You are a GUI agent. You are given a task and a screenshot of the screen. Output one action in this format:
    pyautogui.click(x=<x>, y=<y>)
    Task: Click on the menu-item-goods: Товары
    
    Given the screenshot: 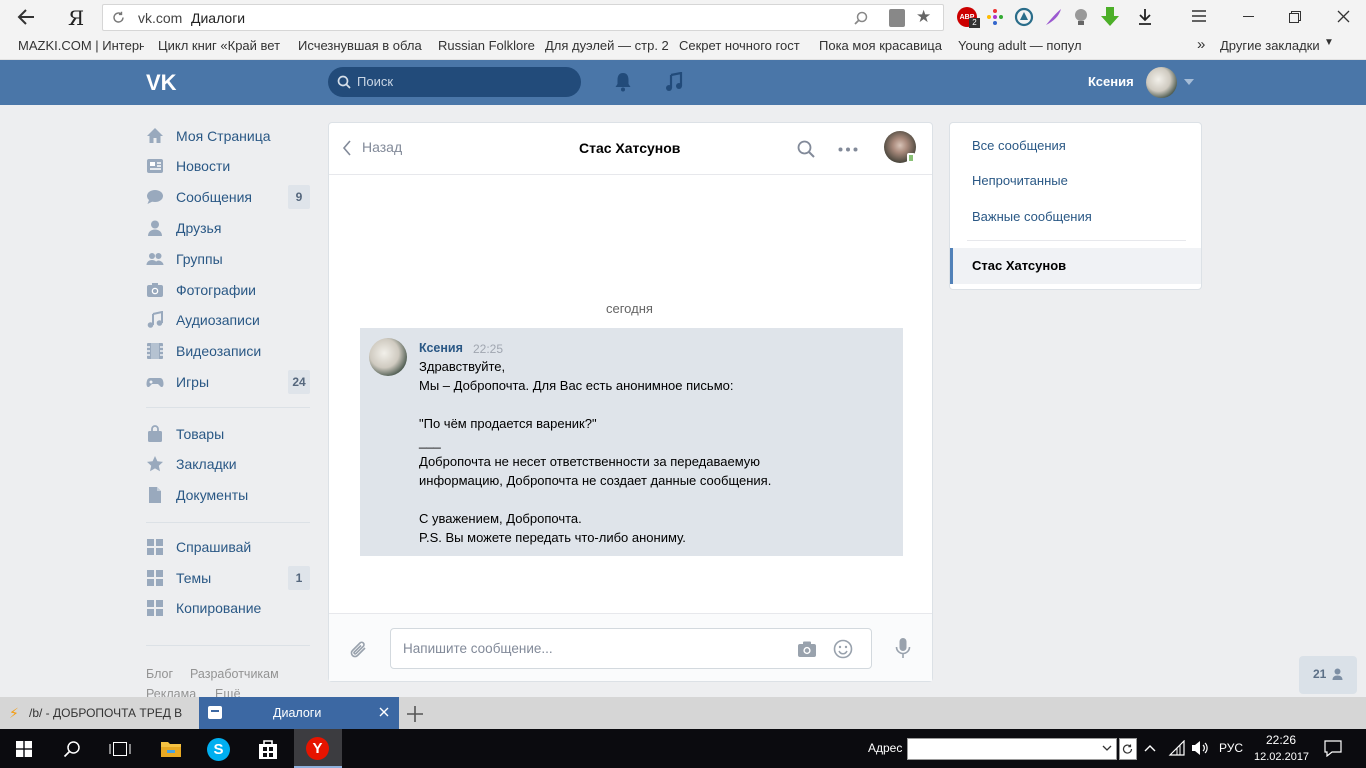 What is the action you would take?
    pyautogui.click(x=228, y=434)
    